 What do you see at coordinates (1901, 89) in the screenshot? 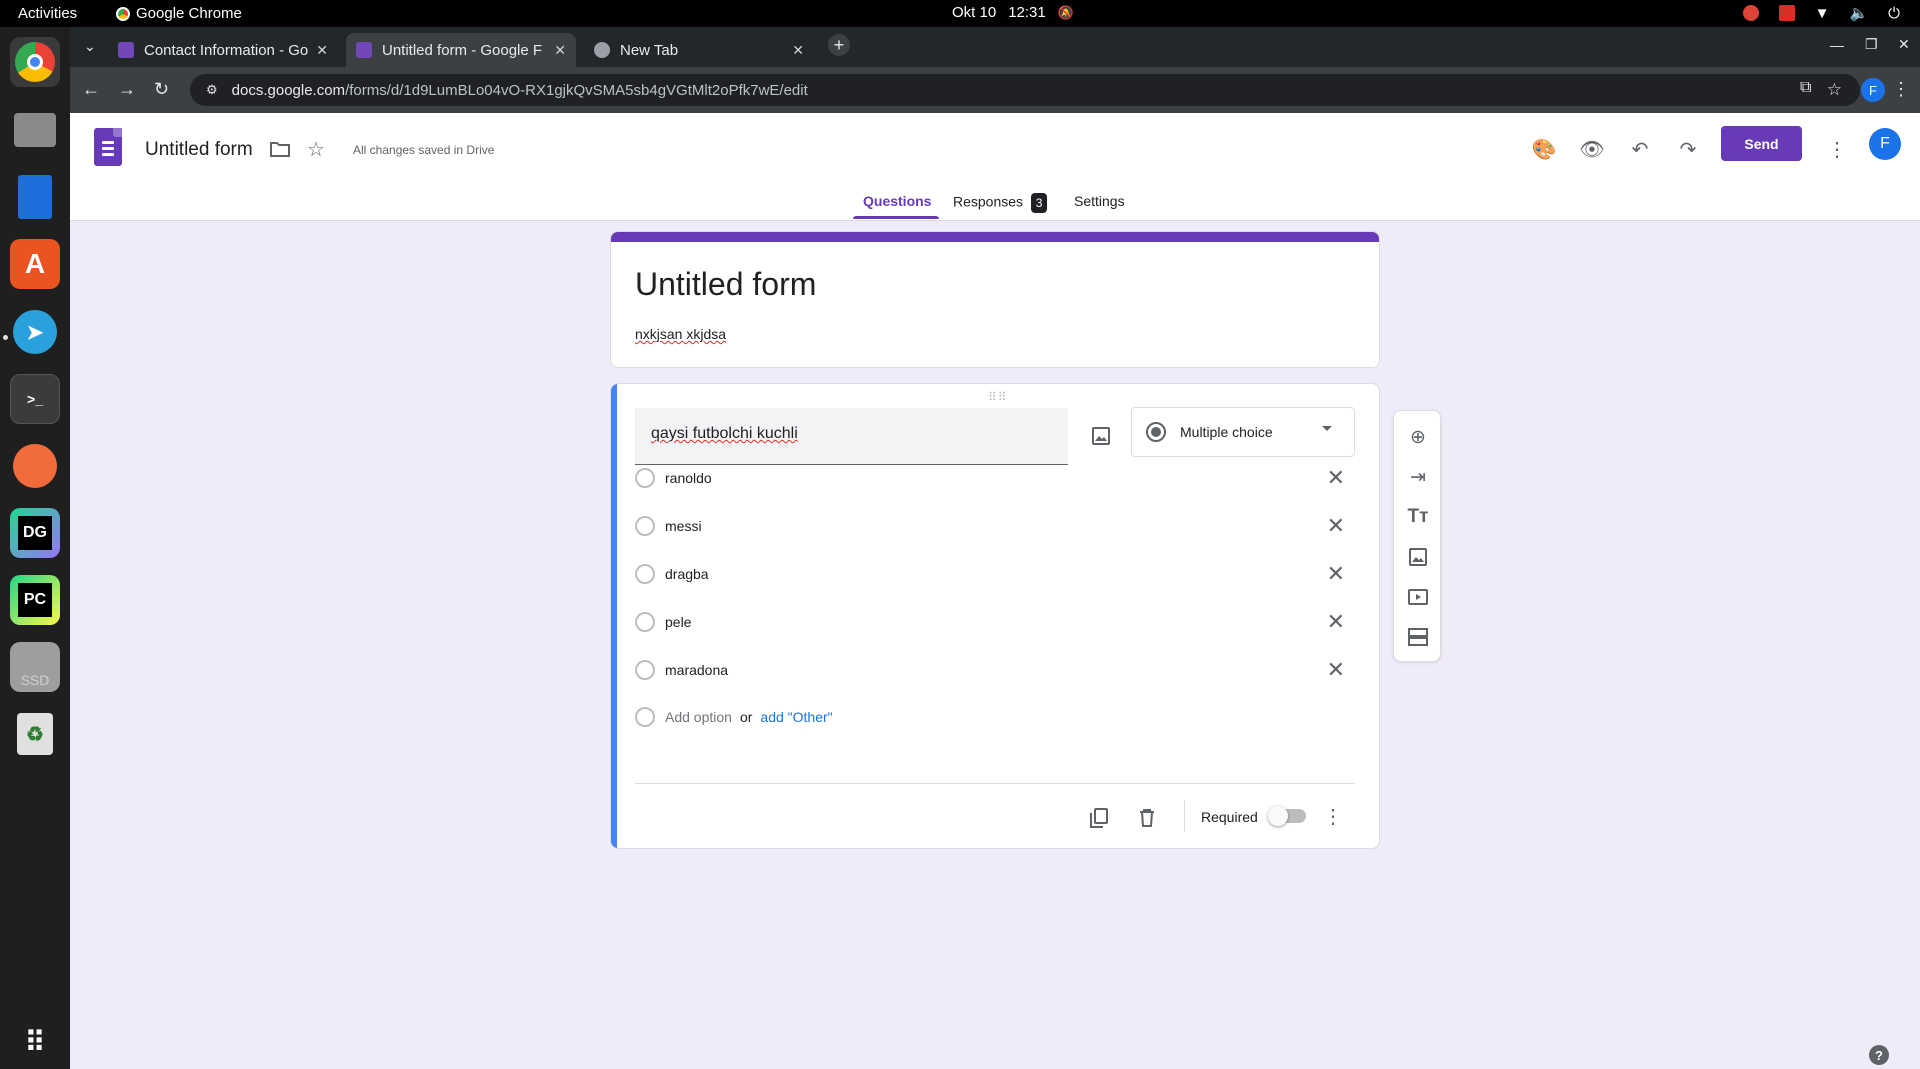
I see `chrome-menu-icon: ⋮` at bounding box center [1901, 89].